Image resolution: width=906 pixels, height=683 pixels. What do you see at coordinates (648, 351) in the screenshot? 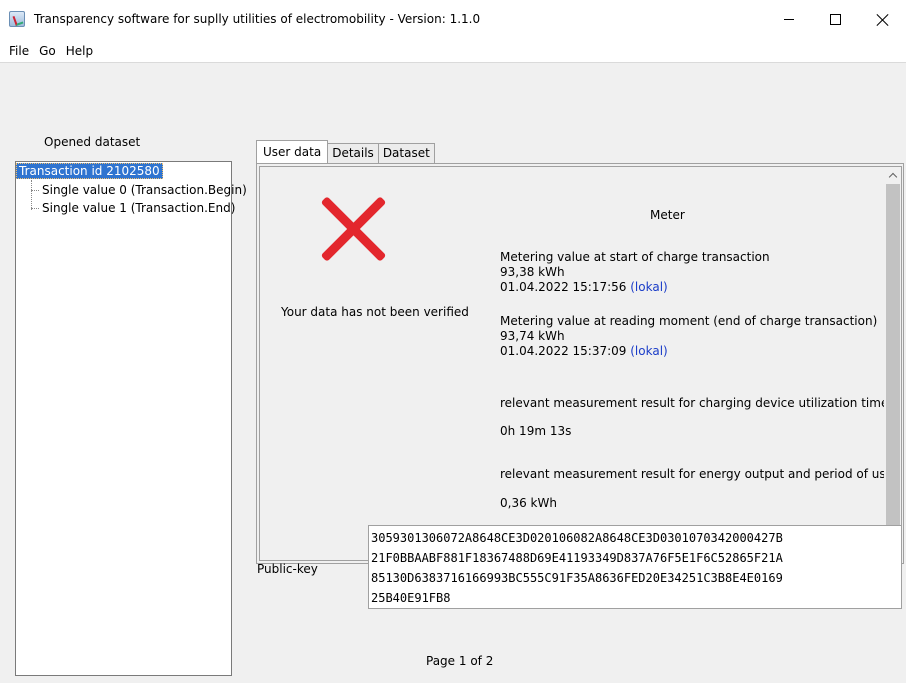
I see `end-timezone-link: (lokal)` at bounding box center [648, 351].